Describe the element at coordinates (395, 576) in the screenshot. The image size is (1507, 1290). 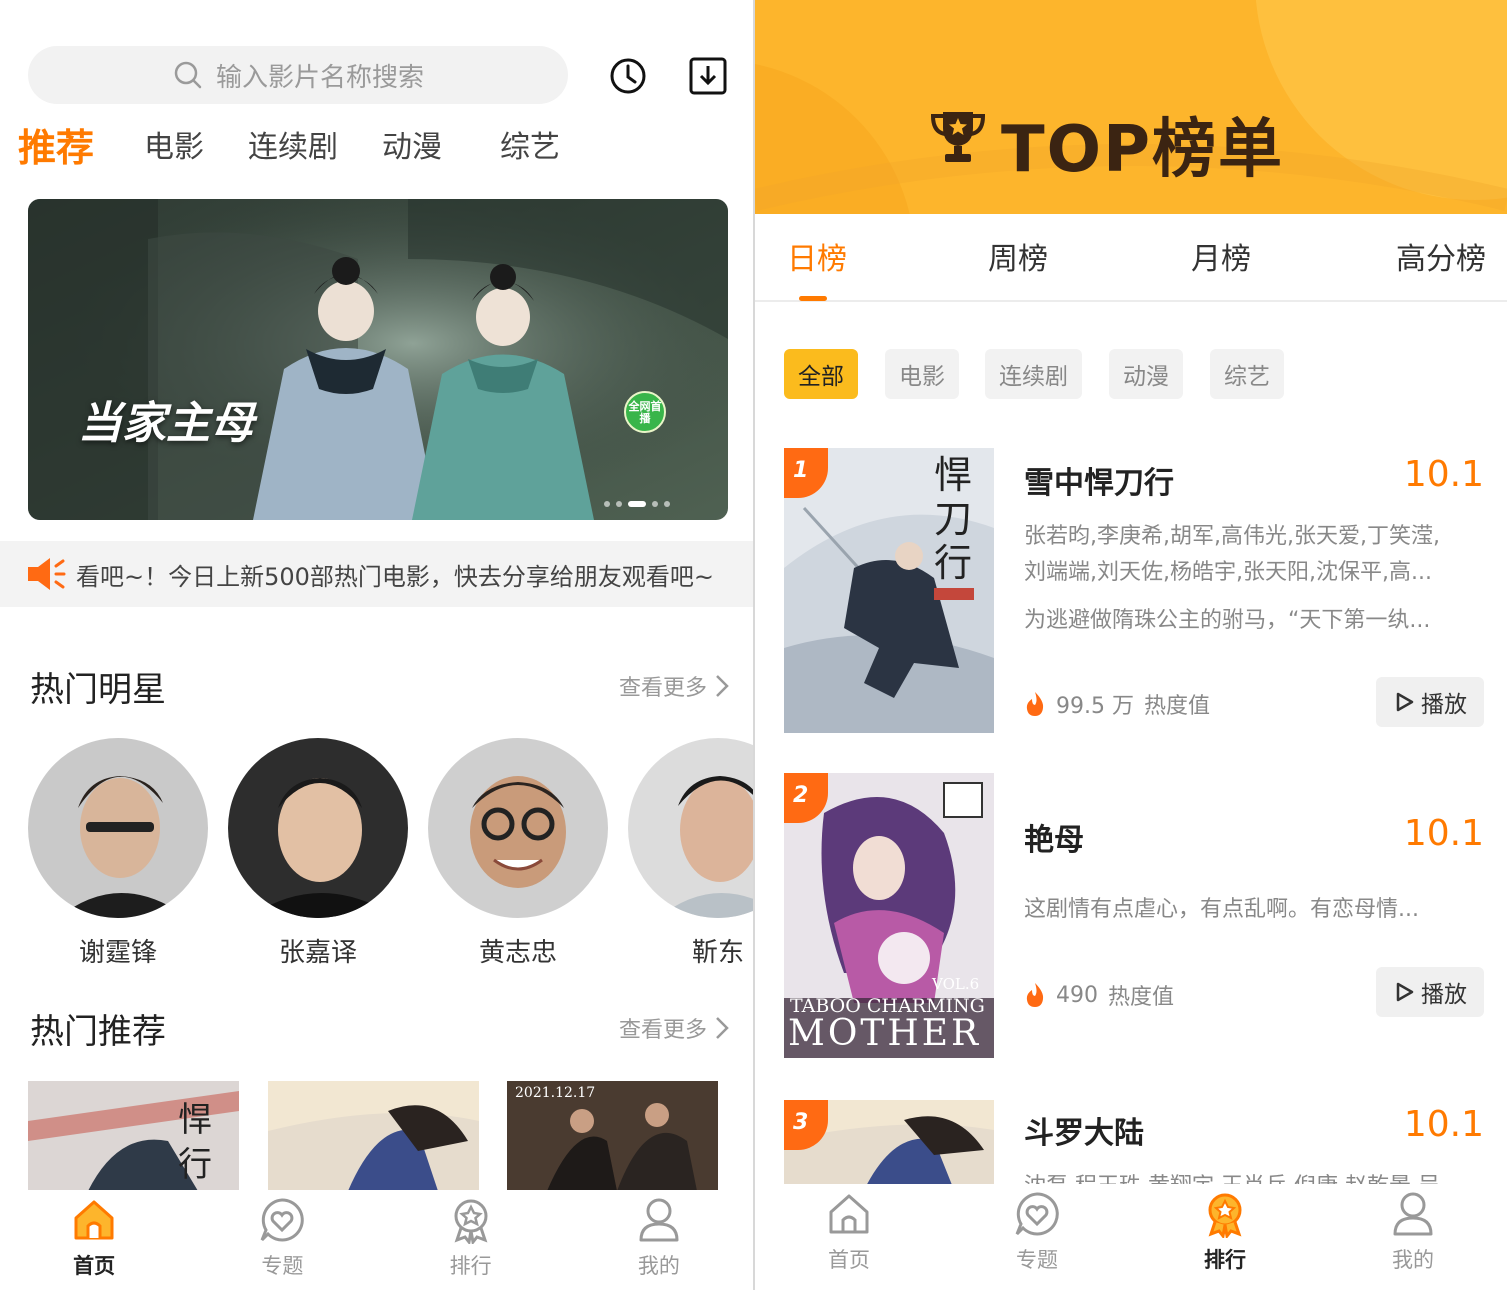
I see `notice-text: 看吧~！今日上新500部热门电影，快去分享给朋友观看吧~` at that location.